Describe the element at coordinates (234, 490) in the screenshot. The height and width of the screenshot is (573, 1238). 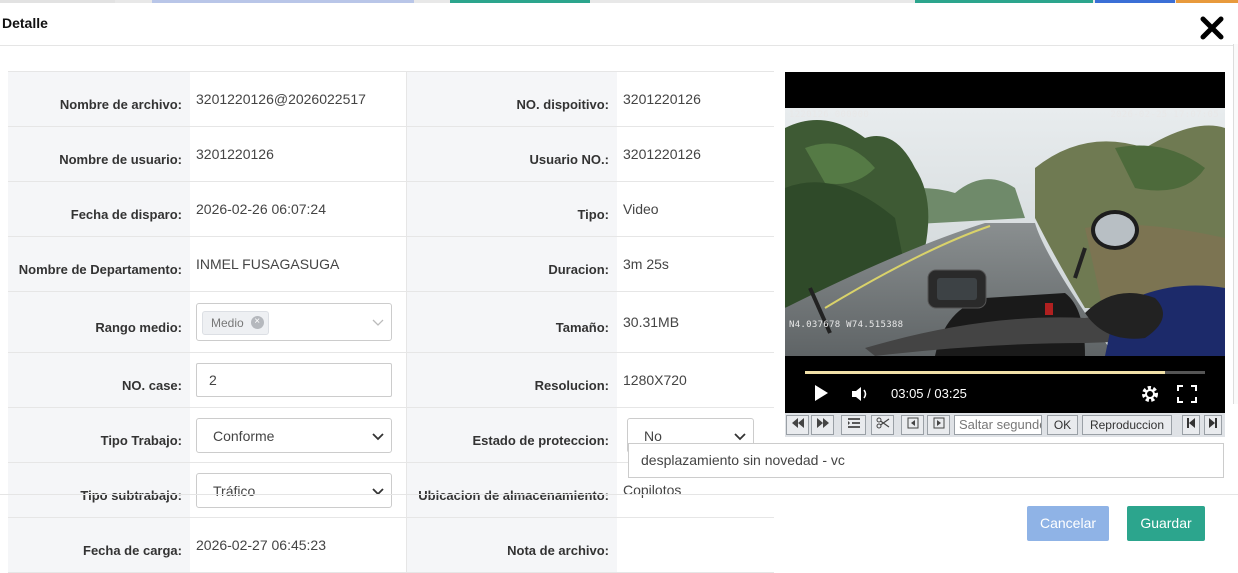
I see `subwork-type-selected: Tráfico` at that location.